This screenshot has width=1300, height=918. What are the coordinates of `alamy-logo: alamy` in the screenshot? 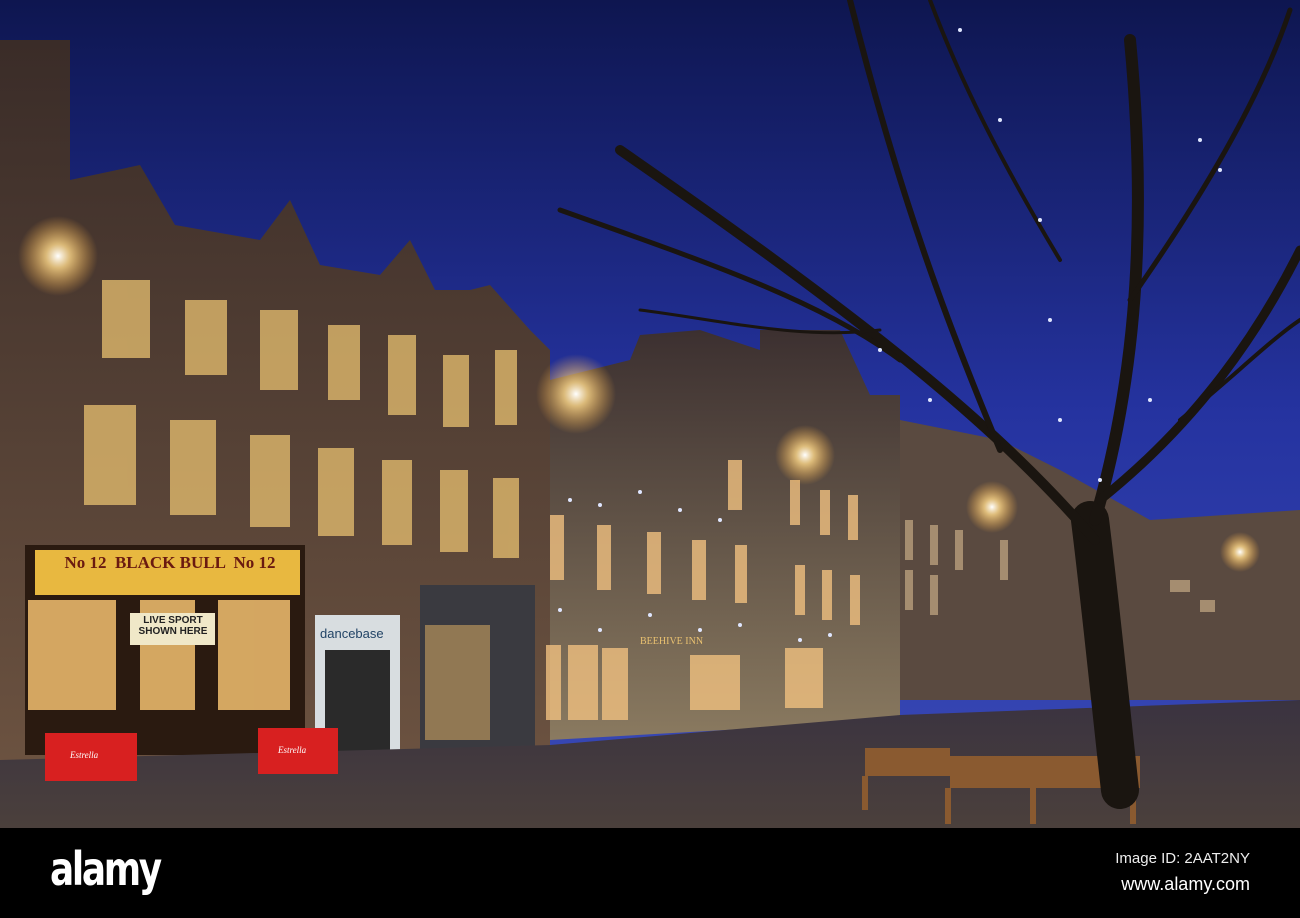 It's located at (106, 869).